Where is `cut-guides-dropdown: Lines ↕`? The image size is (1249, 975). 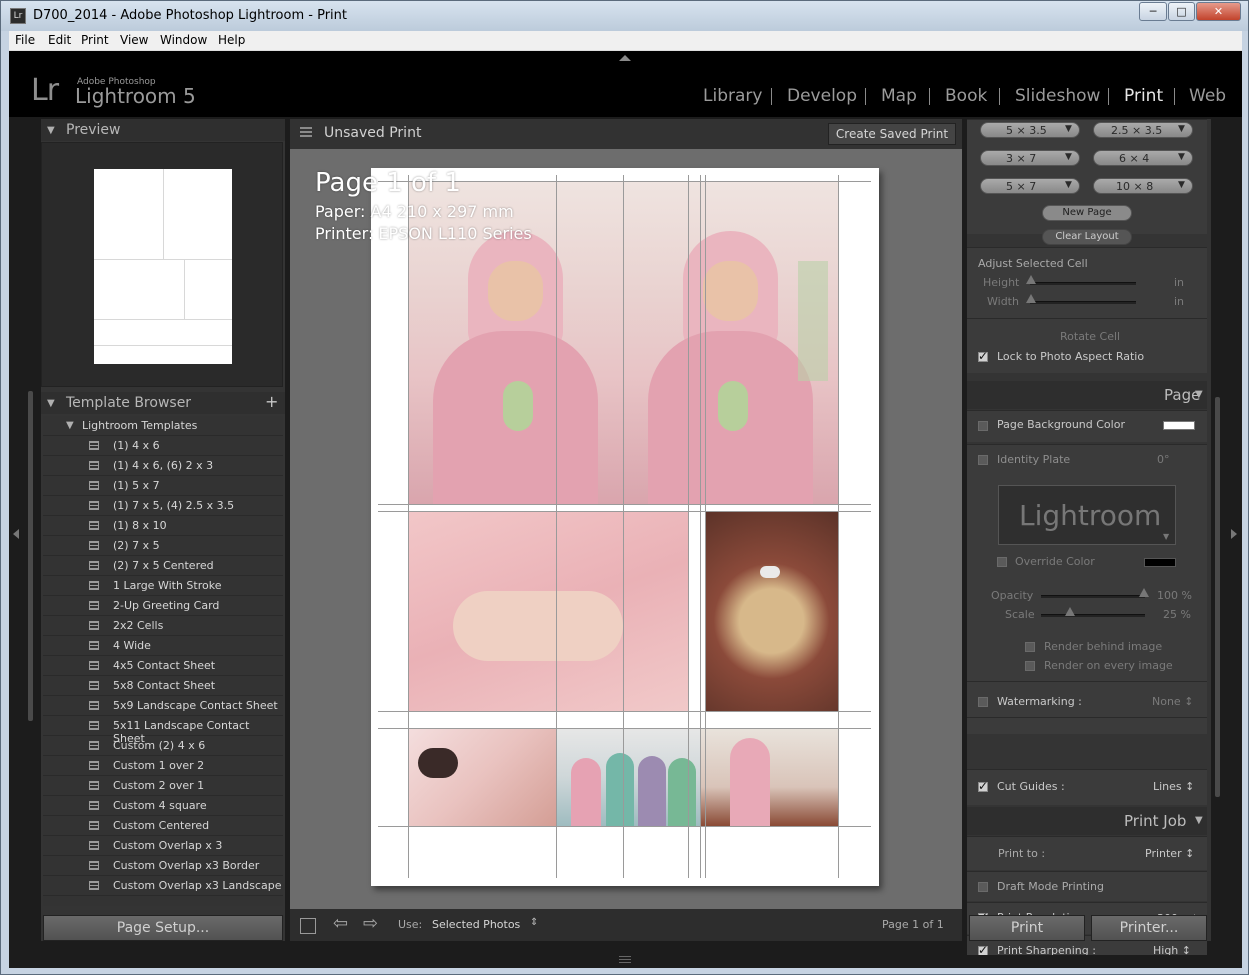 cut-guides-dropdown: Lines ↕ is located at coordinates (1173, 786).